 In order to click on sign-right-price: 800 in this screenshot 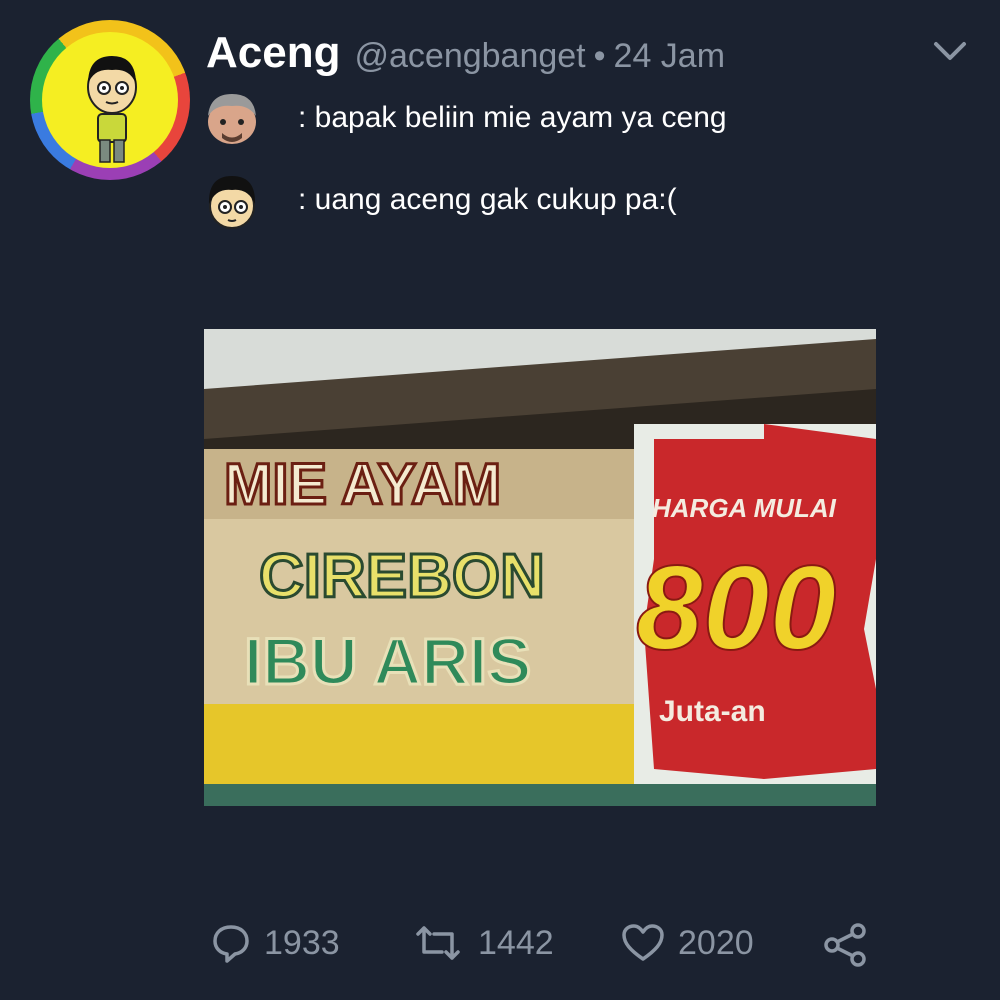, I will do `click(736, 608)`.